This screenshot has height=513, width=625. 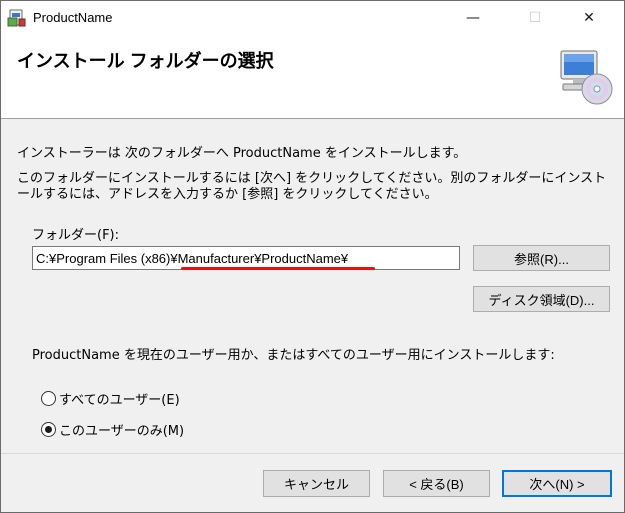 I want to click on radio-everyone: すべてのユーザー(E), so click(x=110, y=398).